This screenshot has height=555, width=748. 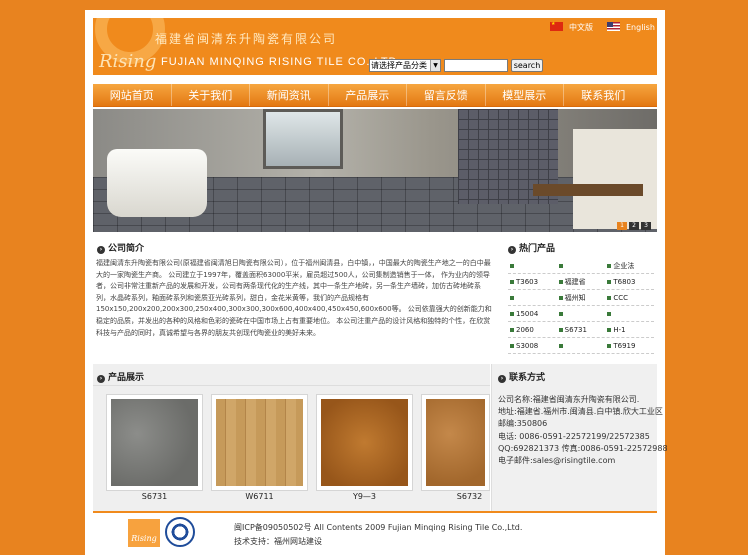 I want to click on products-title: › 产品展示, so click(x=120, y=376).